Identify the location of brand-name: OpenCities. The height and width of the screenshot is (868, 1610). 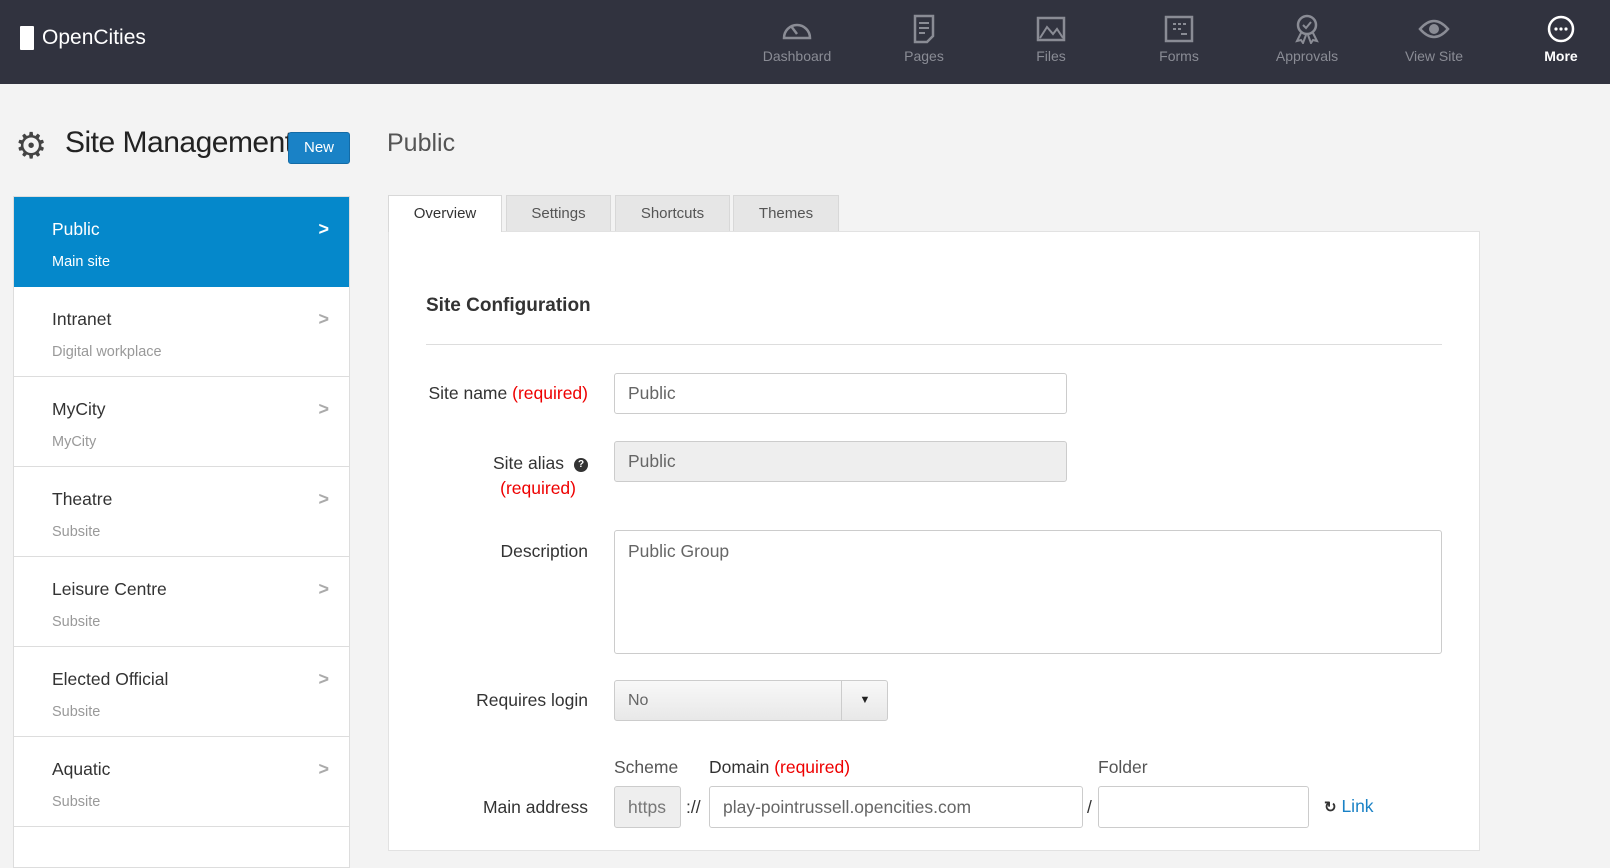
(94, 37).